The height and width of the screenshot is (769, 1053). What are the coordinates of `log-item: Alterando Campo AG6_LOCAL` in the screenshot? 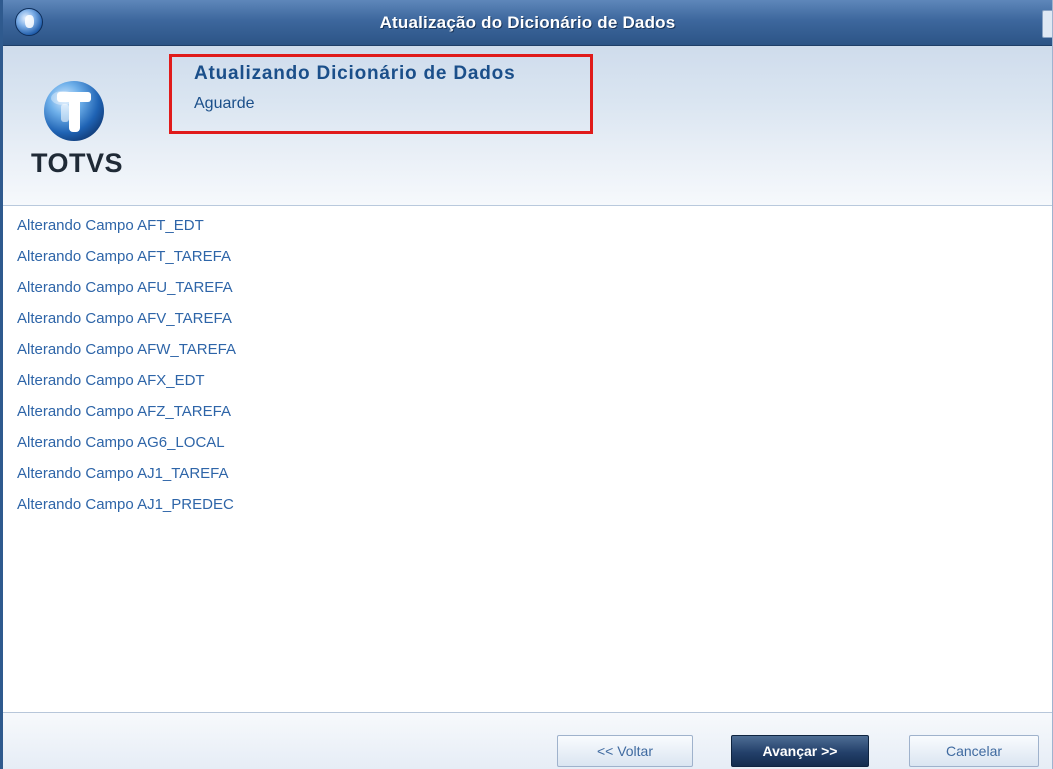 It's located at (121, 442).